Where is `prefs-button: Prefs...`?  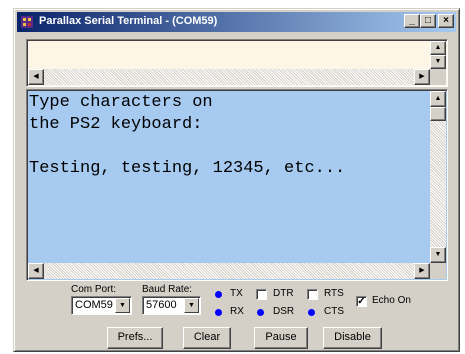 prefs-button: Prefs... is located at coordinates (135, 338).